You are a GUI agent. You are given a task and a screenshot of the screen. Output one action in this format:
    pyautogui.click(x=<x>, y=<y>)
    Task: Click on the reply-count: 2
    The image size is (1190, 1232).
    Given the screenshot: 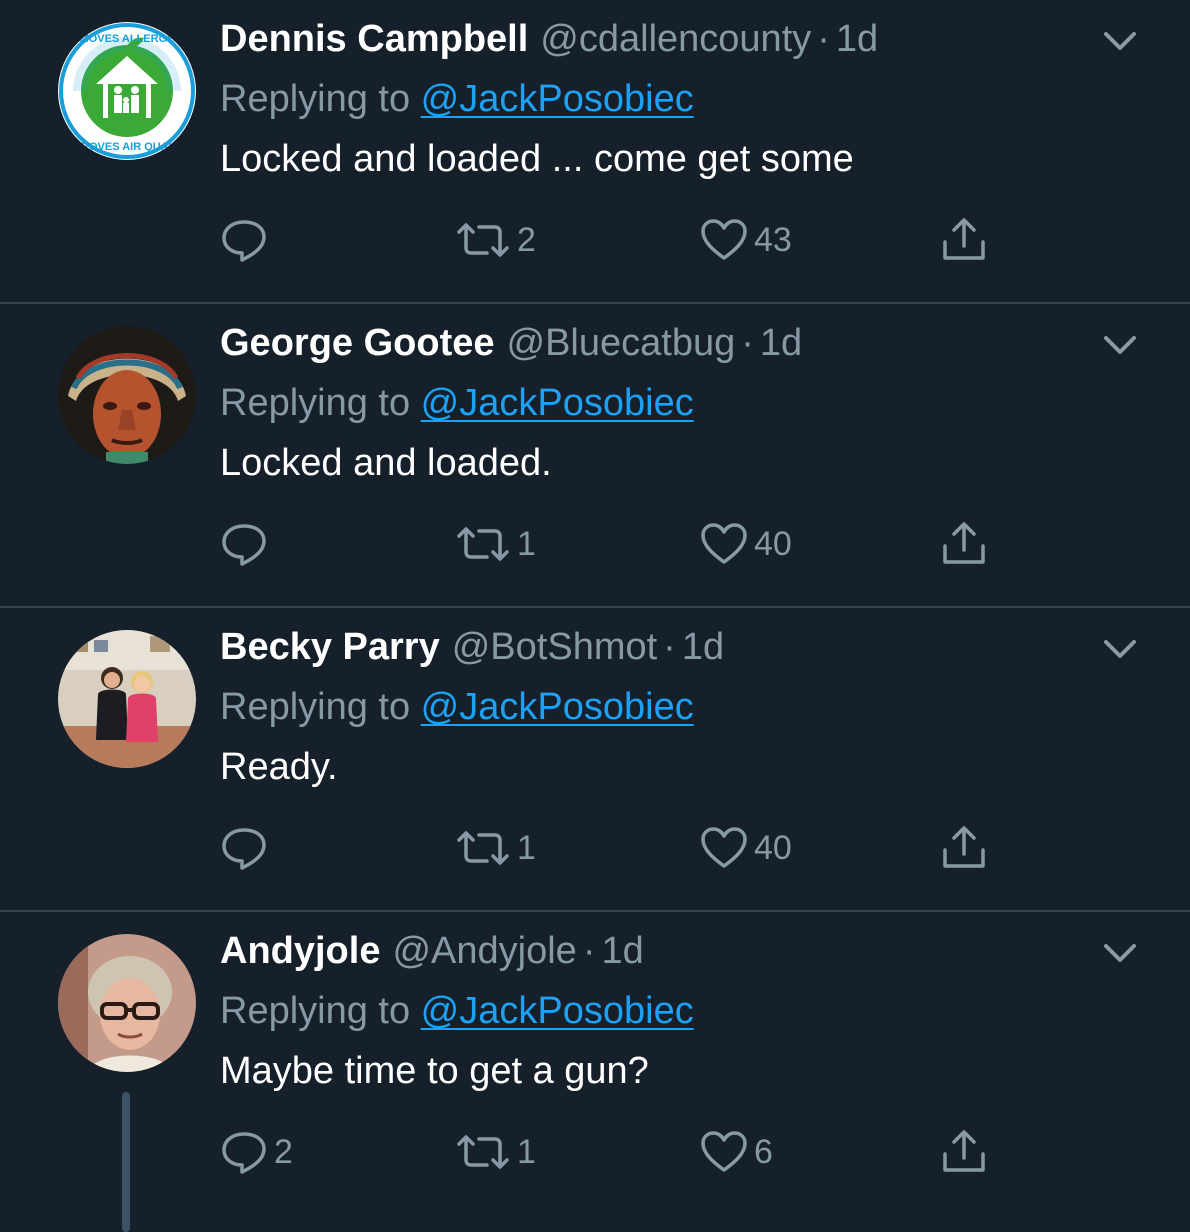 What is the action you would take?
    pyautogui.click(x=283, y=1151)
    